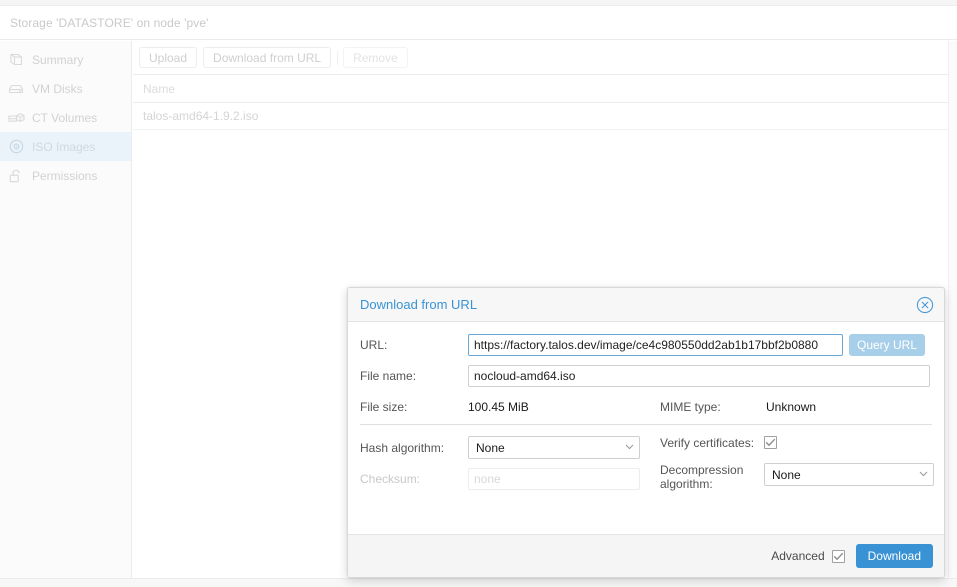  I want to click on hash-algorithm-label: Hash algorithm:, so click(402, 447).